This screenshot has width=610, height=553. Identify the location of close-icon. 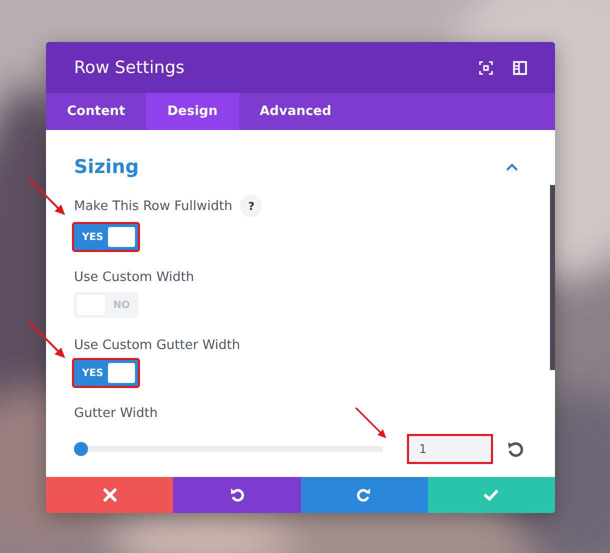
(109, 495).